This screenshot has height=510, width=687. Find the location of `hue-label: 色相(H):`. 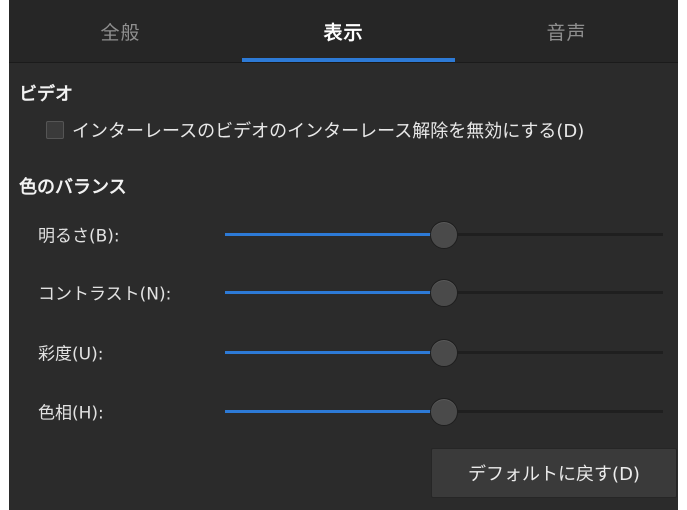

hue-label: 色相(H): is located at coordinates (71, 413).